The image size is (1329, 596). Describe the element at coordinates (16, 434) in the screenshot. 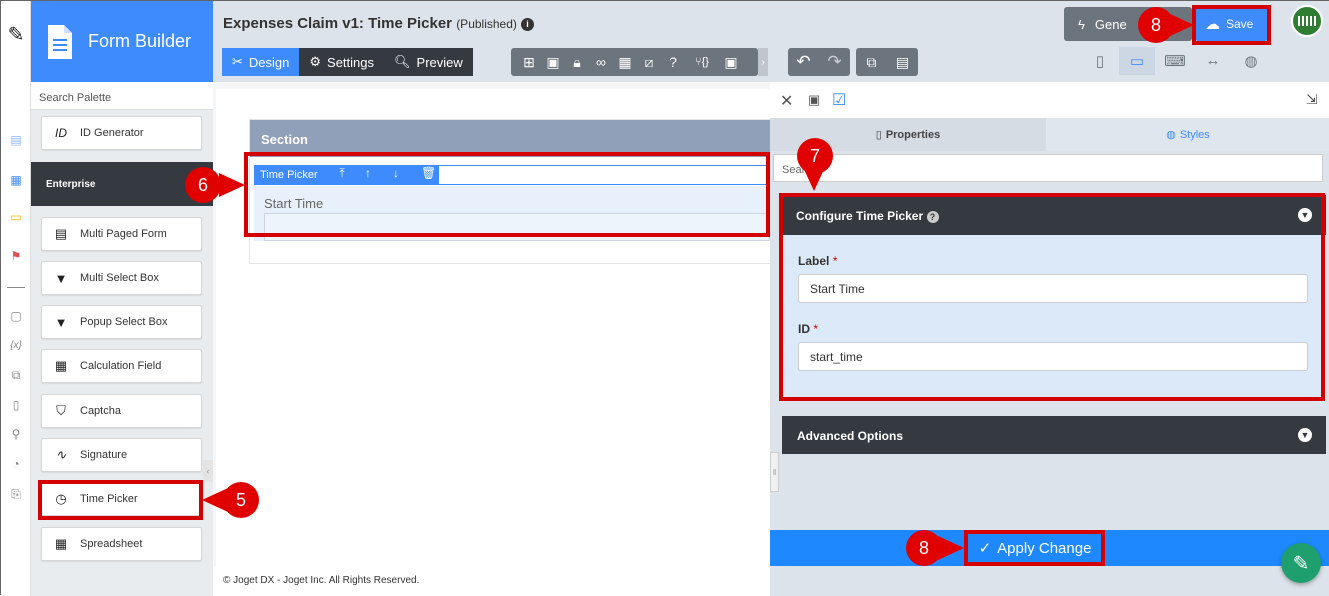

I see `plugin-icon: ⚲` at that location.